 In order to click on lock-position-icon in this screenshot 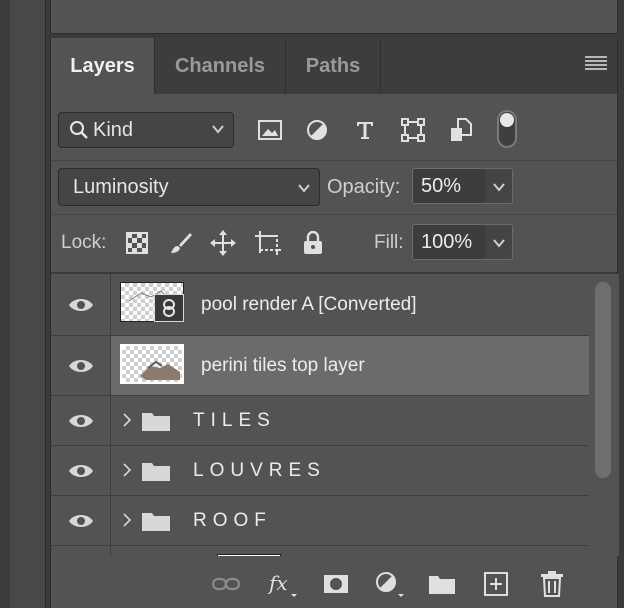, I will do `click(223, 243)`.